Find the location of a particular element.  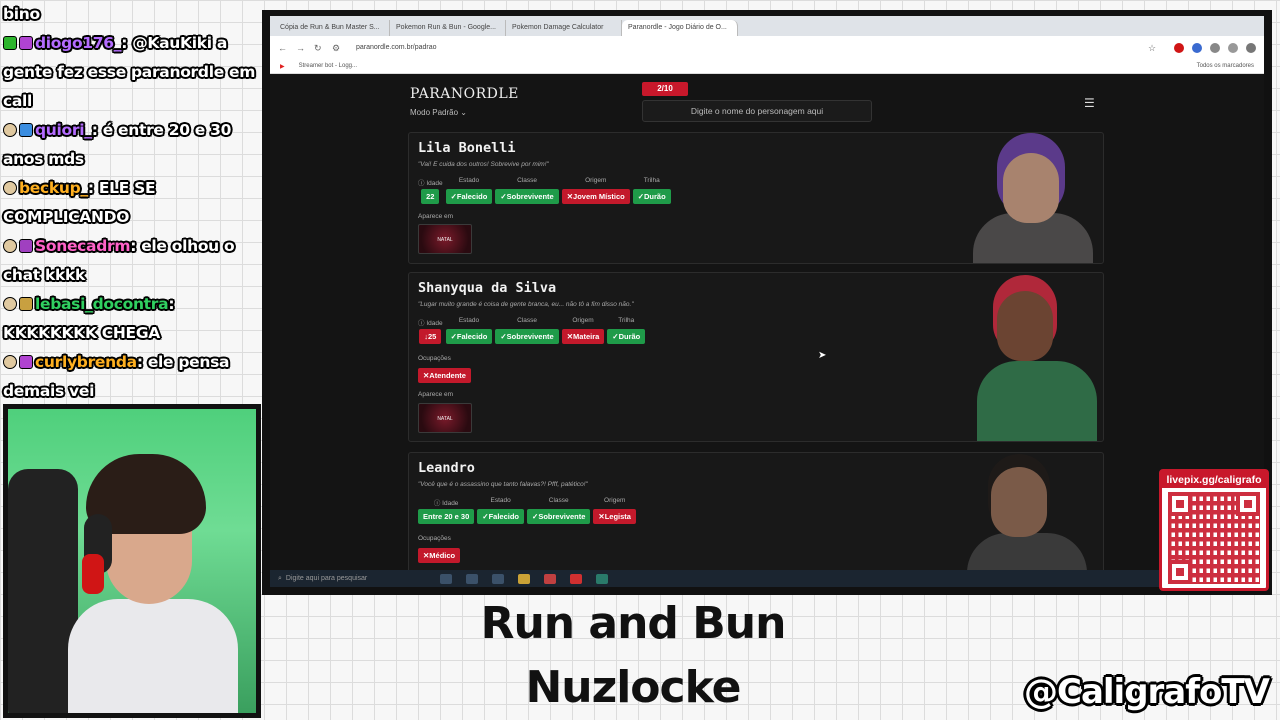

chat-message: lebasi_docontra: KKKKKKKK CHEGA is located at coordinates (132, 319).